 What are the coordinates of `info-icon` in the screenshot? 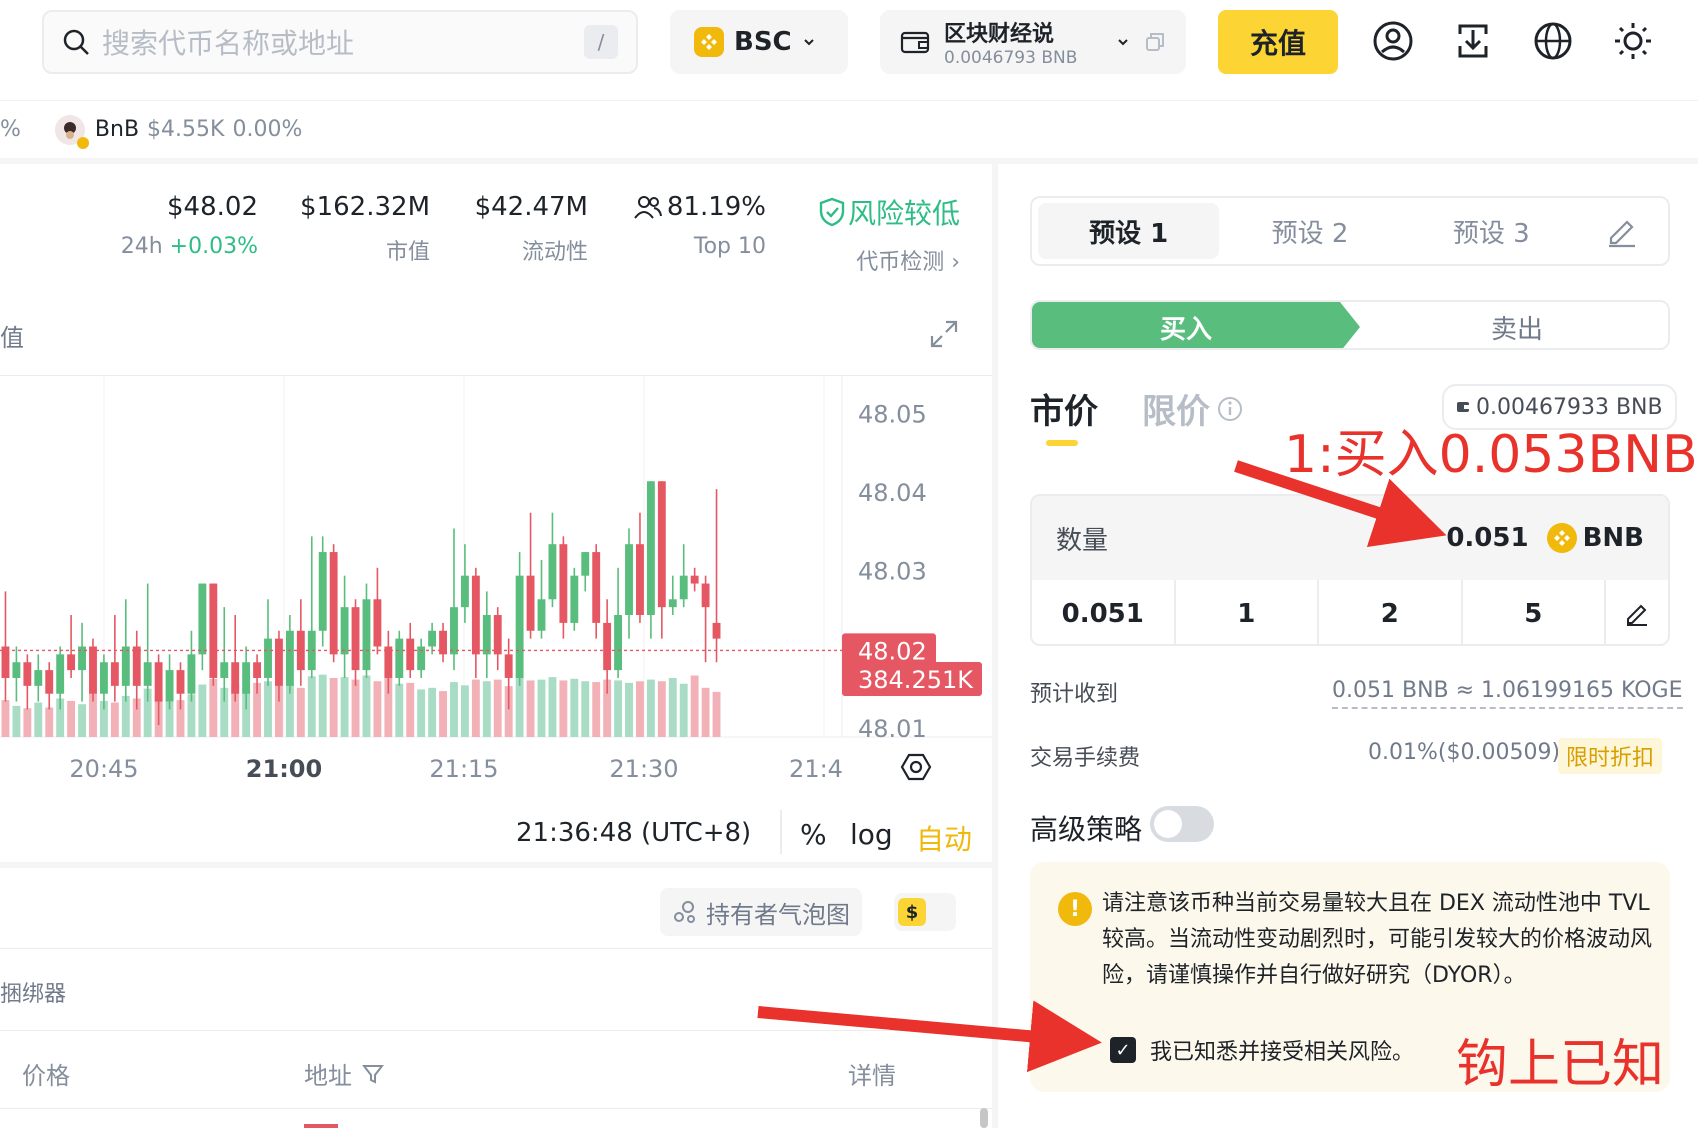 It's located at (1230, 409).